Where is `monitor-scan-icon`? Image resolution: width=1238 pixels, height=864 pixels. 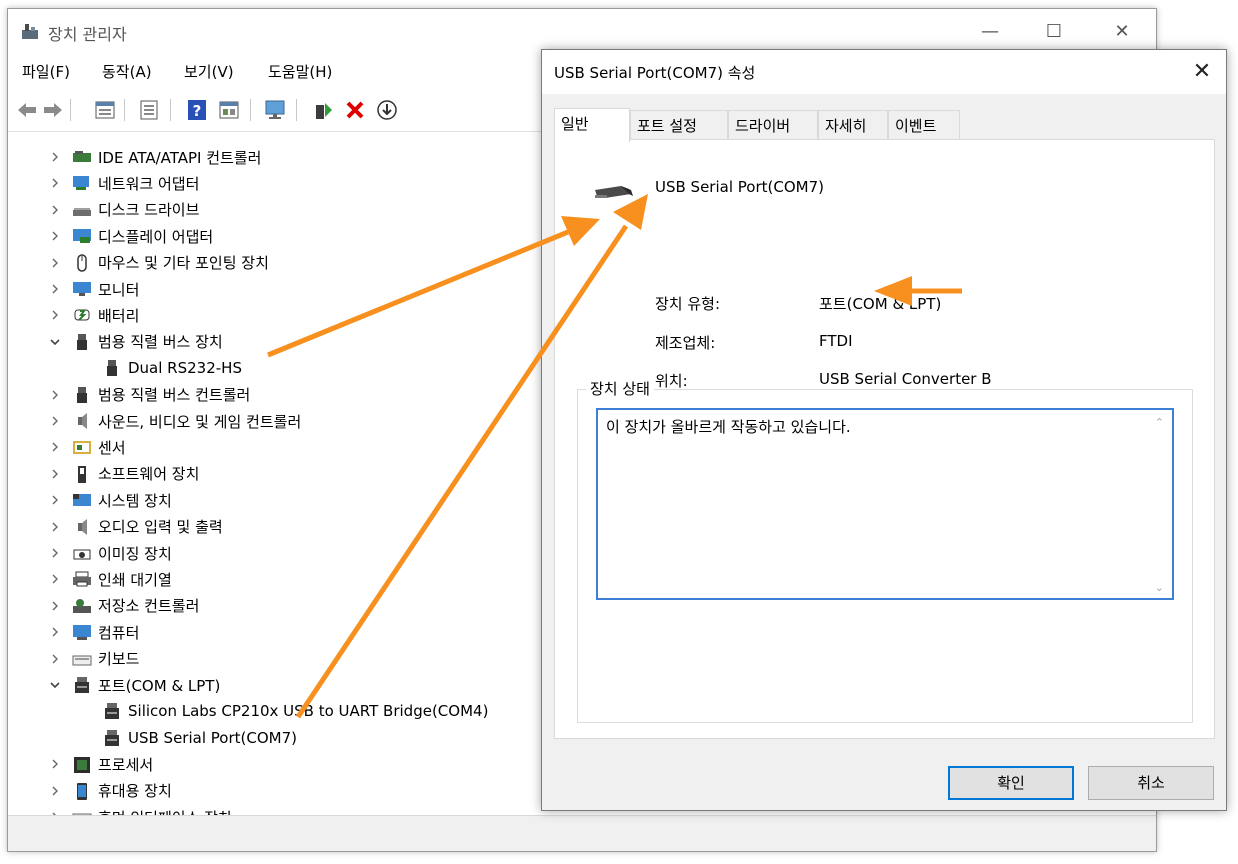
monitor-scan-icon is located at coordinates (275, 110).